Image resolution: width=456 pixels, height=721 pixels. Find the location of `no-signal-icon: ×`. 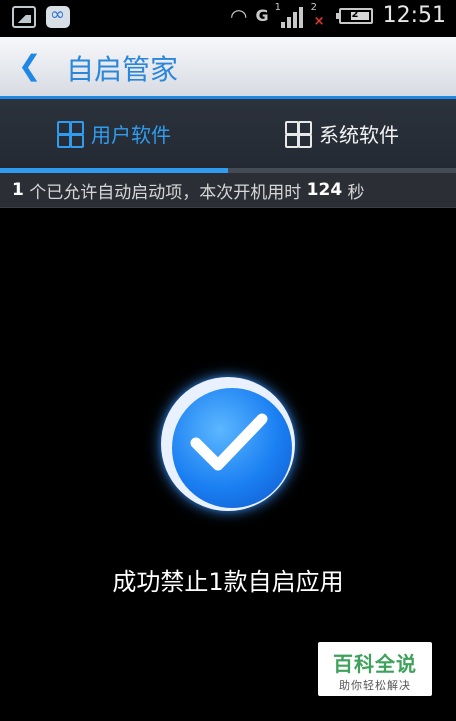

no-signal-icon: × is located at coordinates (319, 21).